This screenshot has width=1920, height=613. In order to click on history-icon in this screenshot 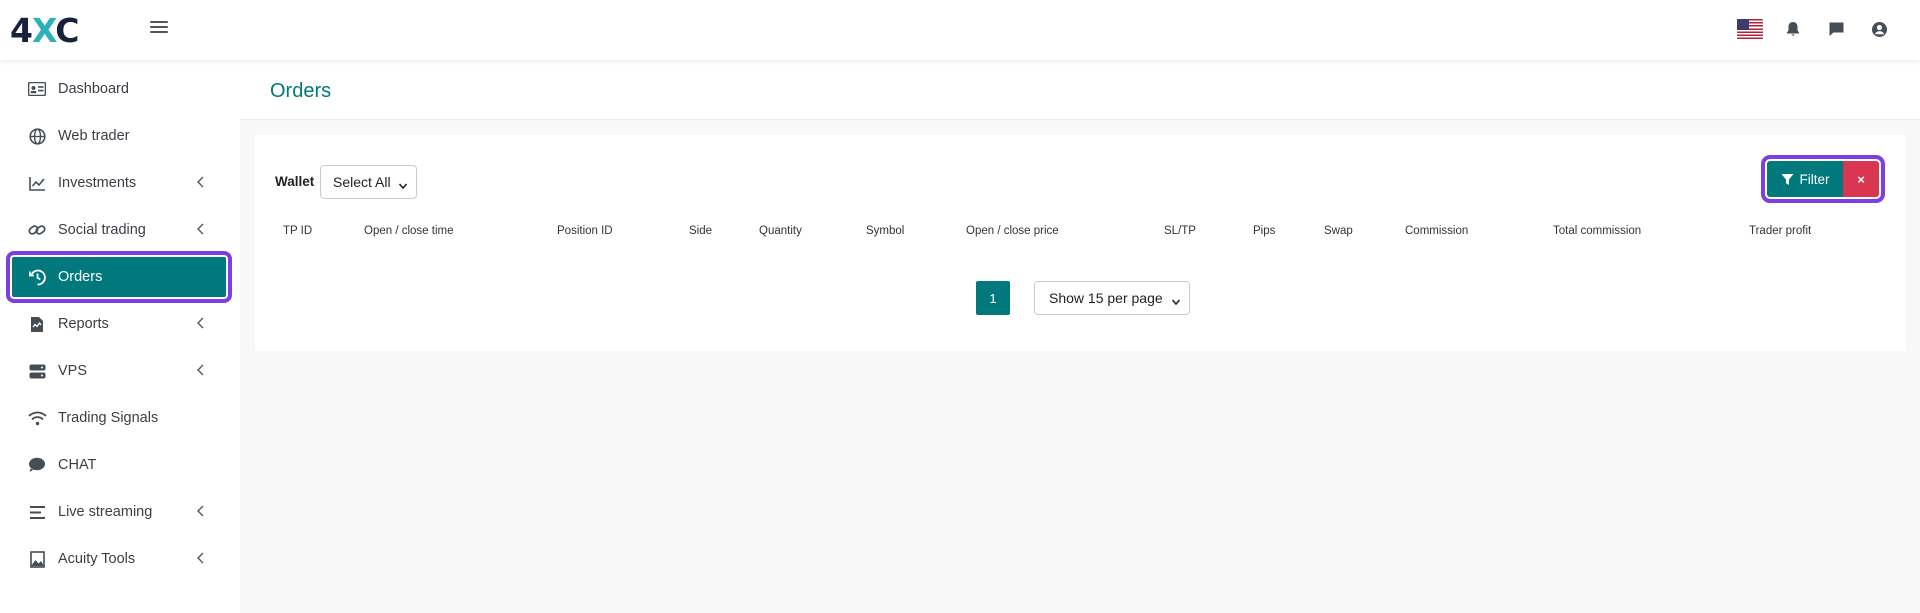, I will do `click(37, 277)`.